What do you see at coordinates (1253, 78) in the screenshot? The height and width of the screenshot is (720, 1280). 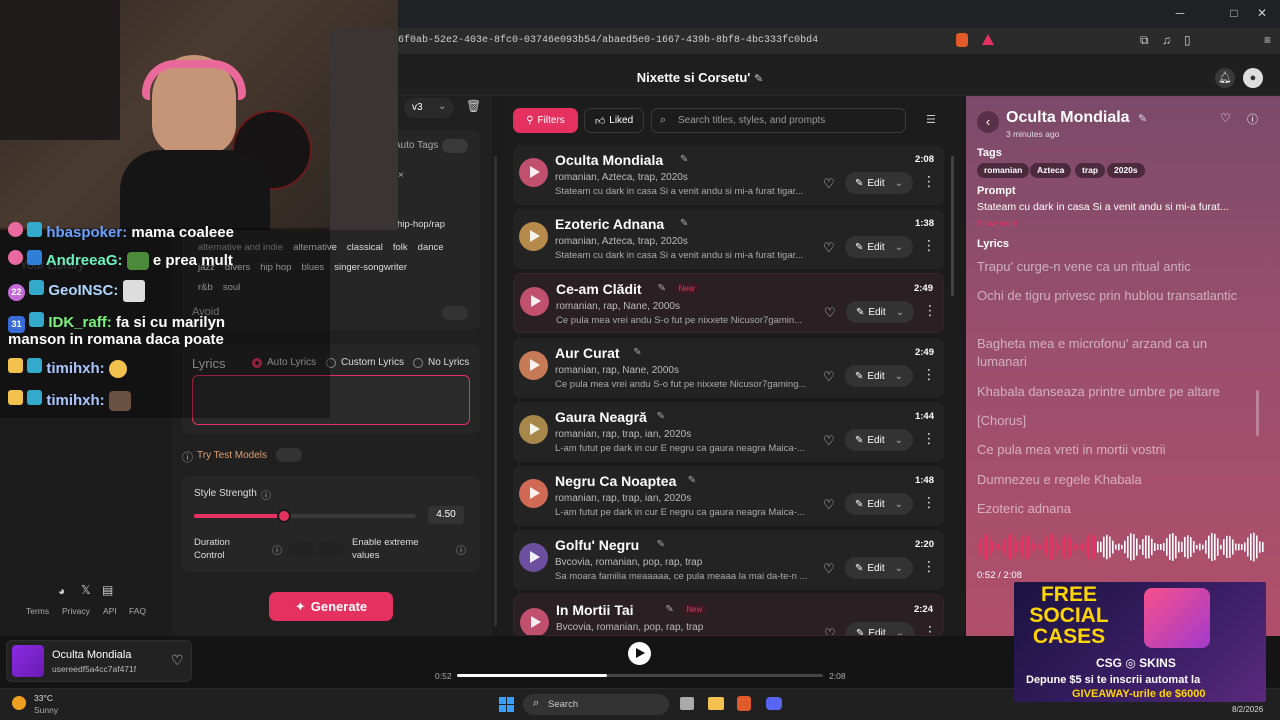 I see `profile-avatar-icon: ●` at bounding box center [1253, 78].